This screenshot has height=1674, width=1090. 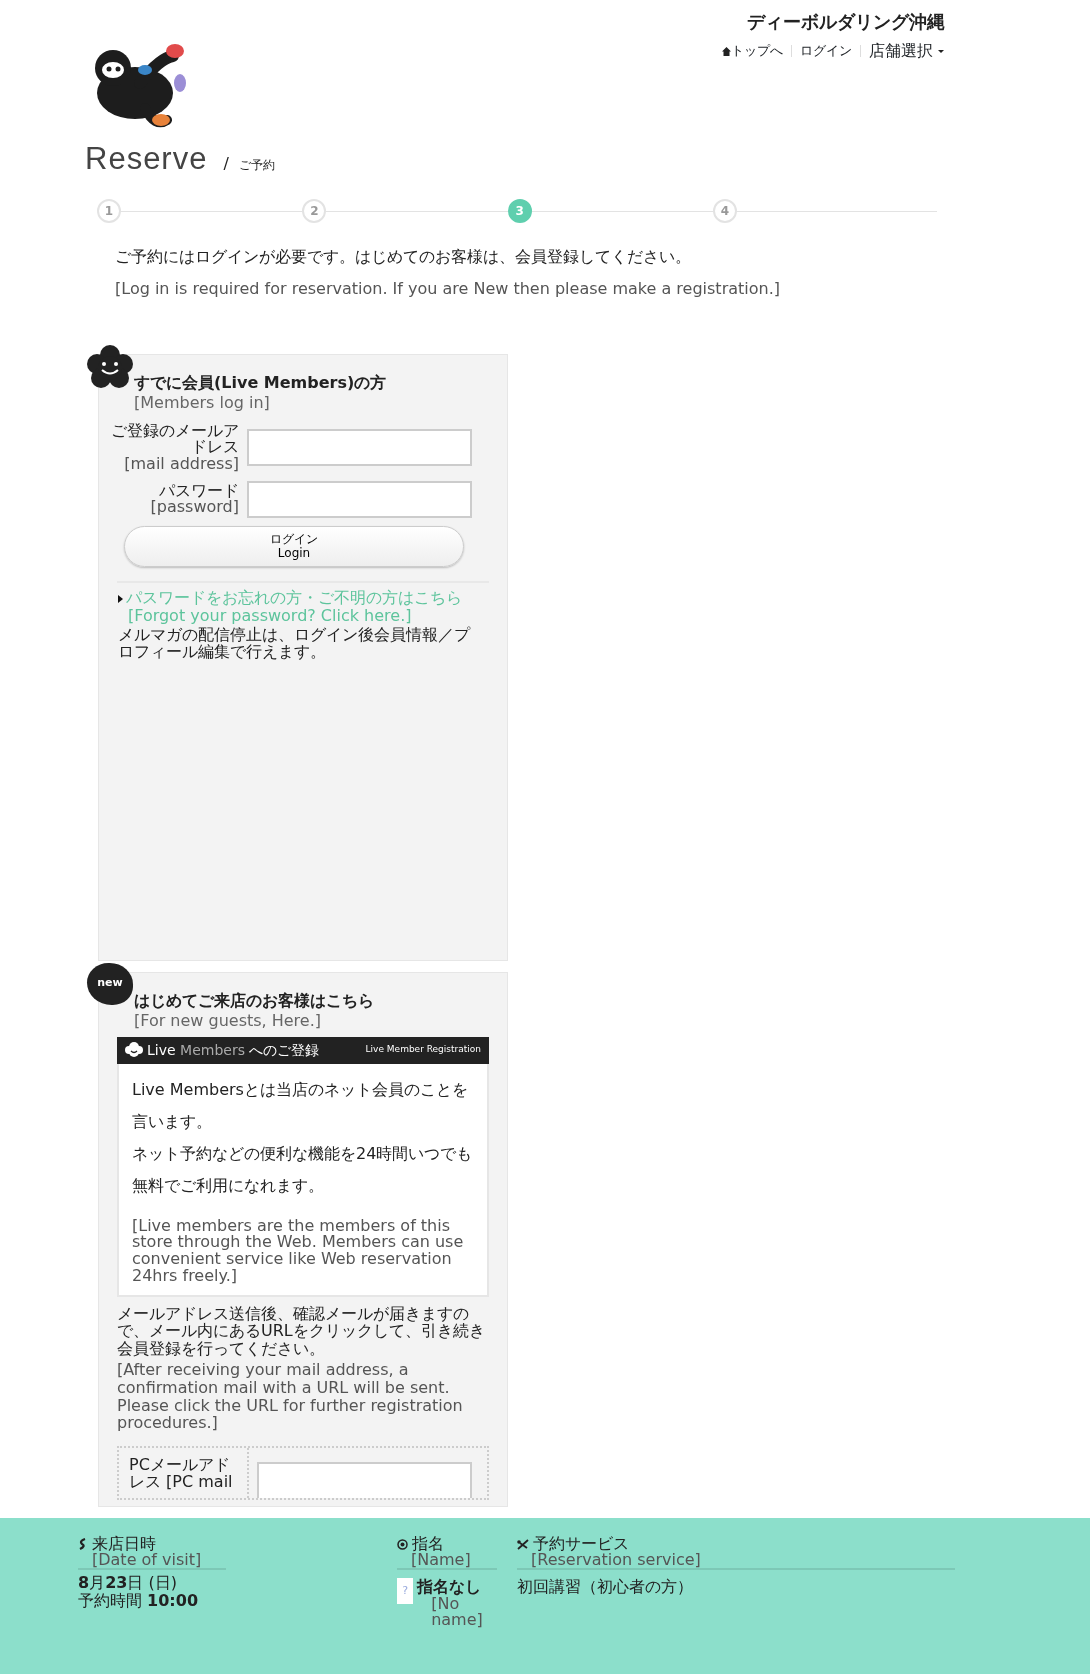 What do you see at coordinates (298, 1251) in the screenshot?
I see `intro-english: [Live members are the members of this store through the Web. Members can use convenient service like Web reservation 24hrs freely.]` at bounding box center [298, 1251].